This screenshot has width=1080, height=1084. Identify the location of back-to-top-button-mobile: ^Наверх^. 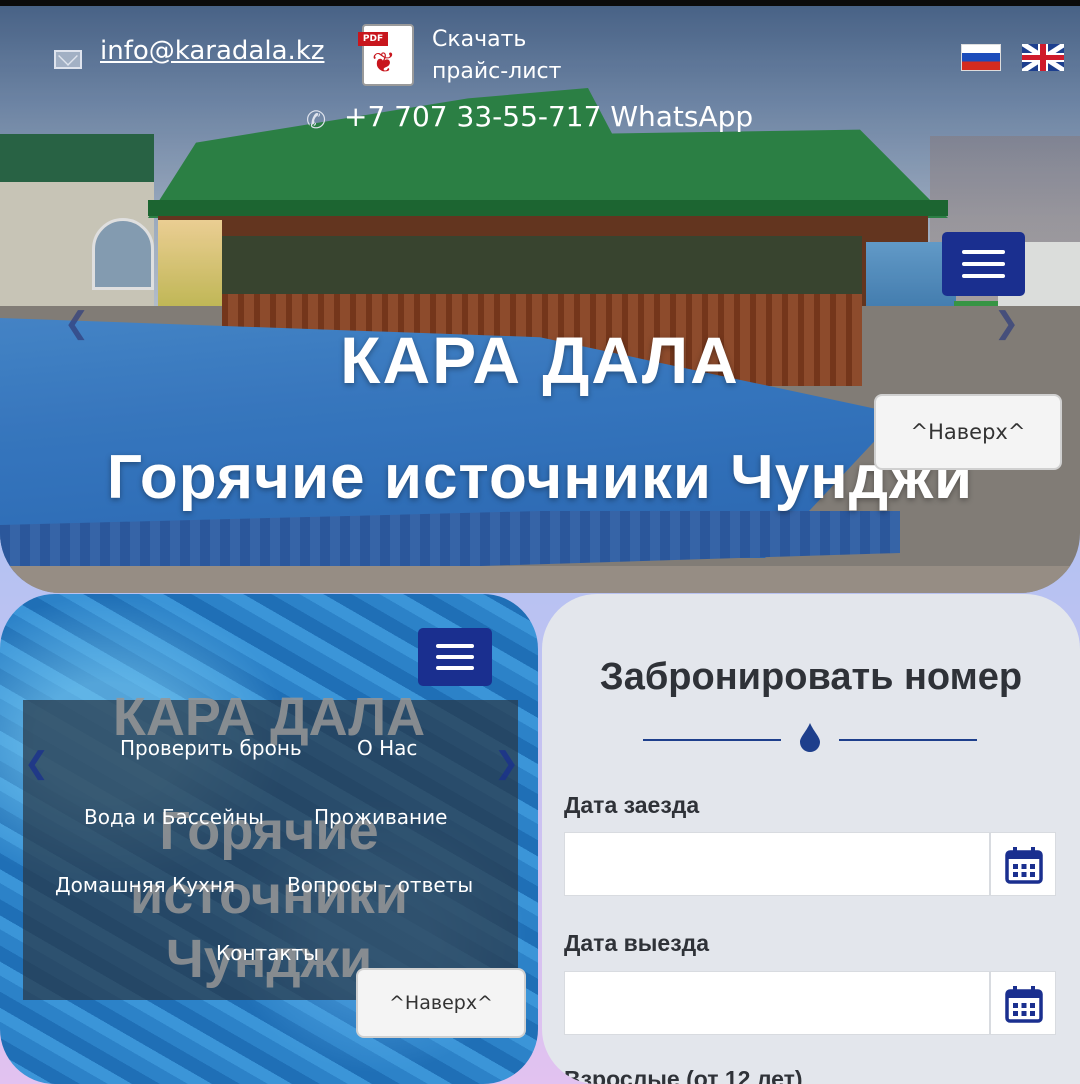
(441, 1003).